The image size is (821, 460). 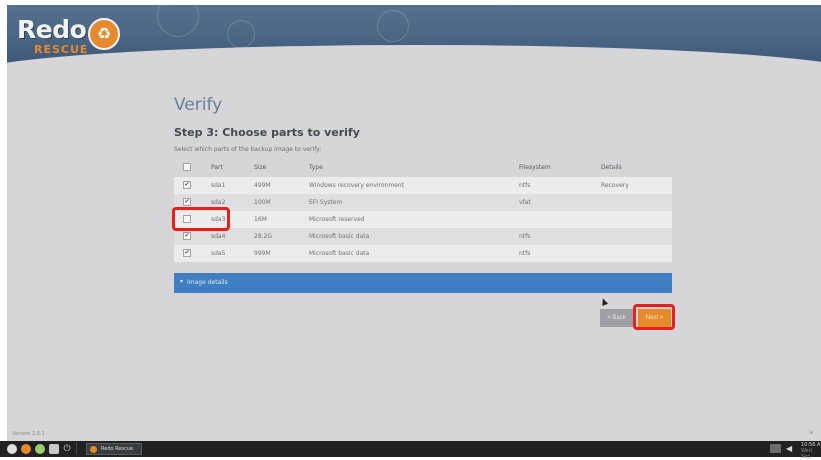 I want to click on row-type: EFI System, so click(x=326, y=202).